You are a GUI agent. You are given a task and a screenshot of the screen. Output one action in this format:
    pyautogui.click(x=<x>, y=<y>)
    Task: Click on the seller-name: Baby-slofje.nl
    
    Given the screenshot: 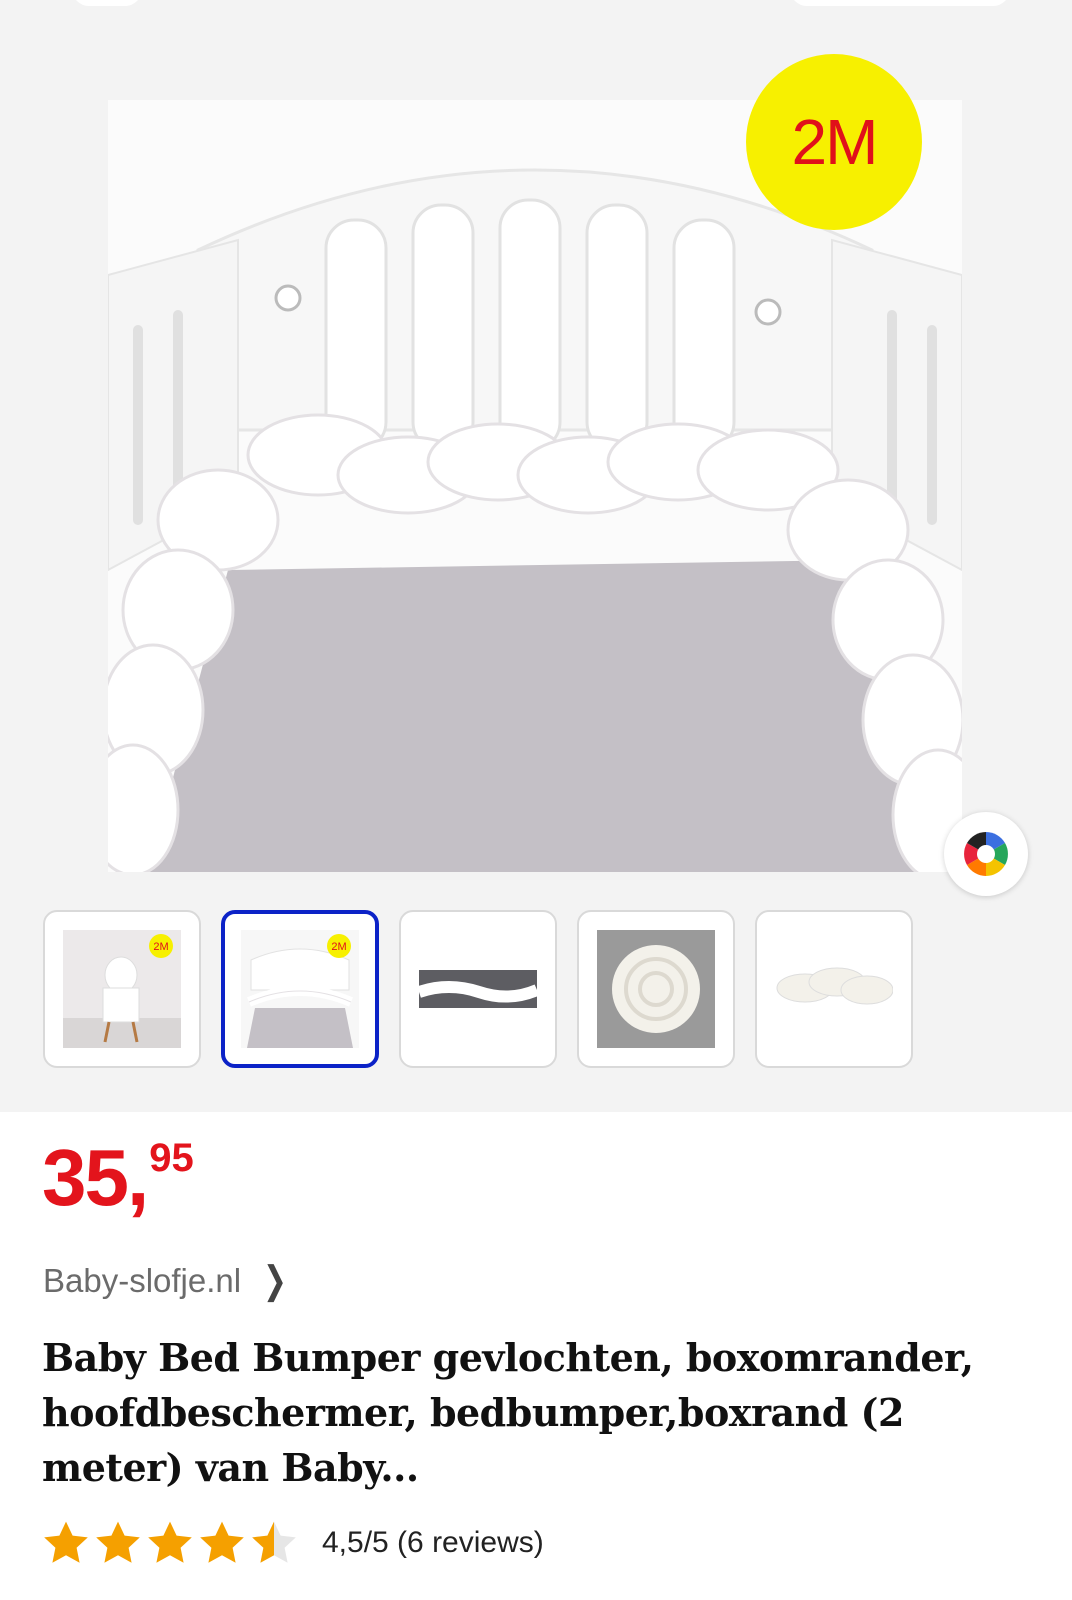 What is the action you would take?
    pyautogui.click(x=142, y=1280)
    